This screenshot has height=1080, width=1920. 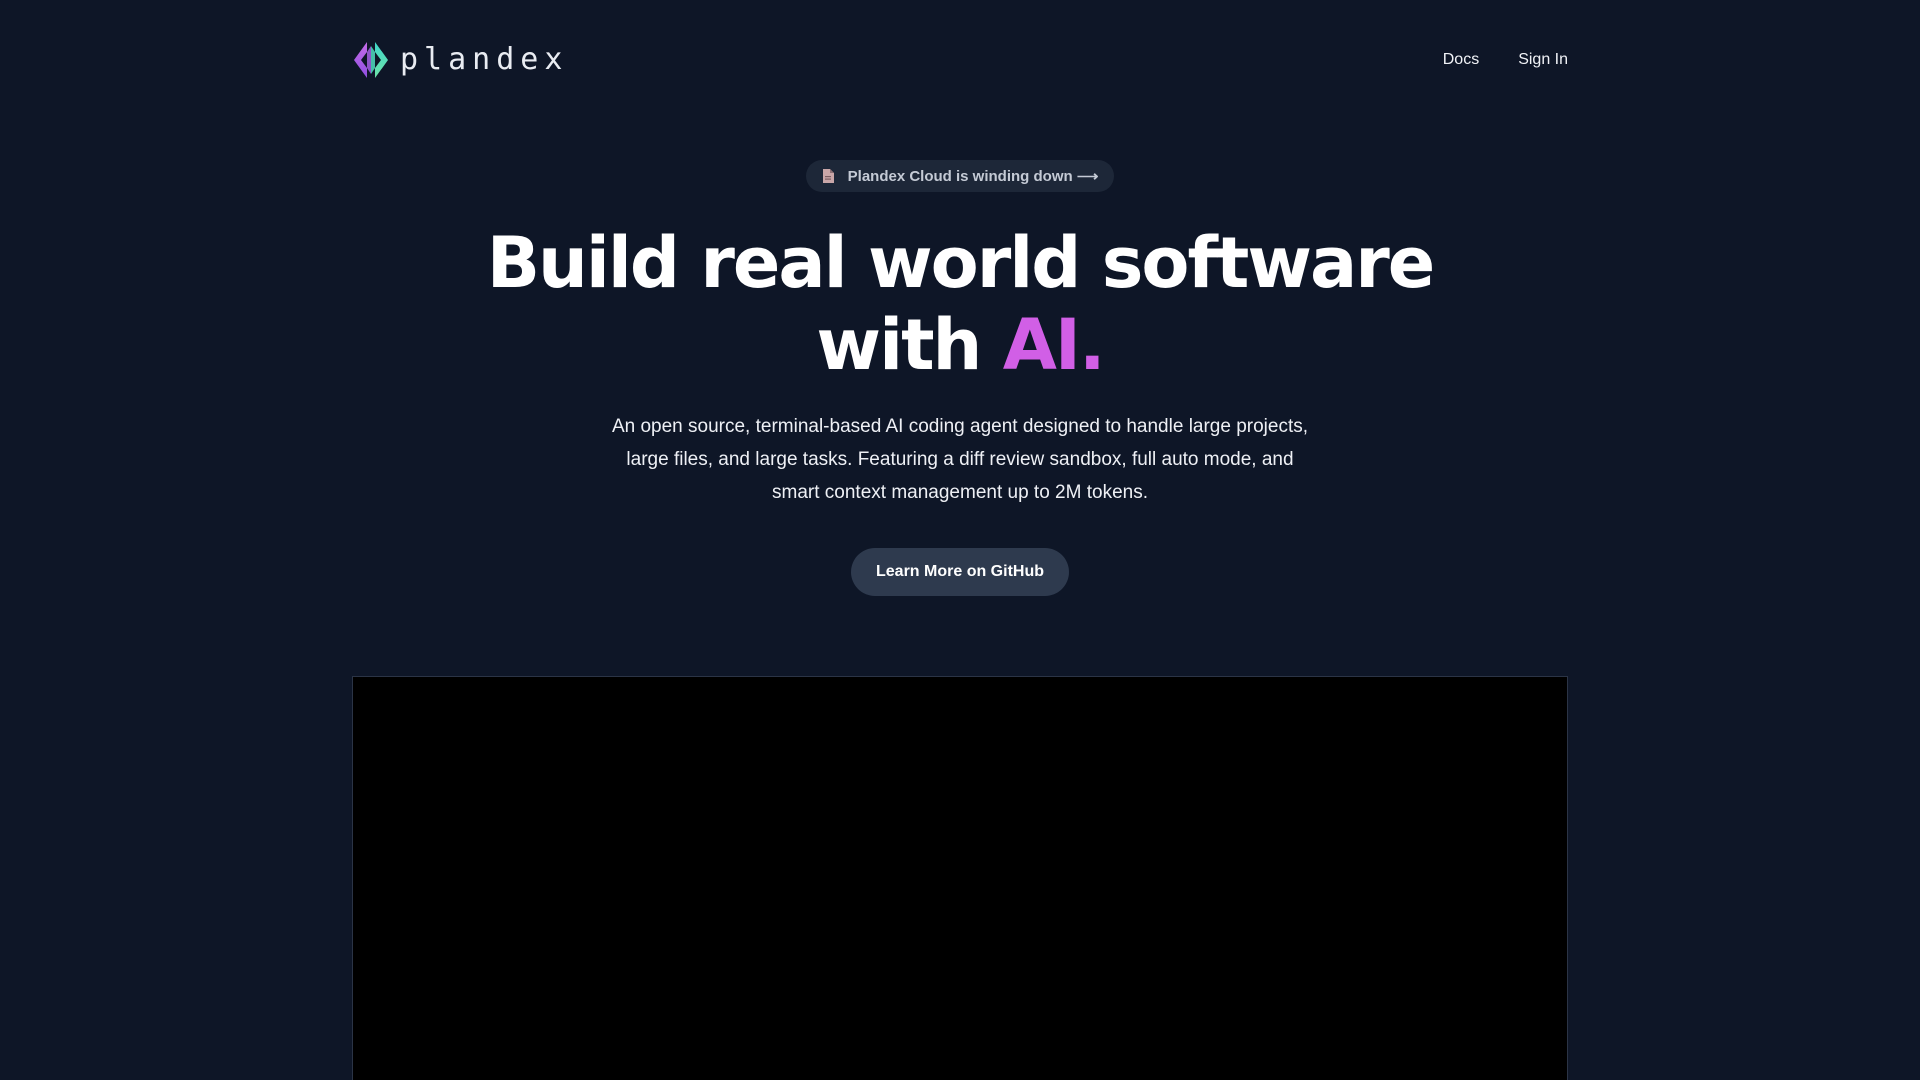 I want to click on document-icon, so click(x=828, y=176).